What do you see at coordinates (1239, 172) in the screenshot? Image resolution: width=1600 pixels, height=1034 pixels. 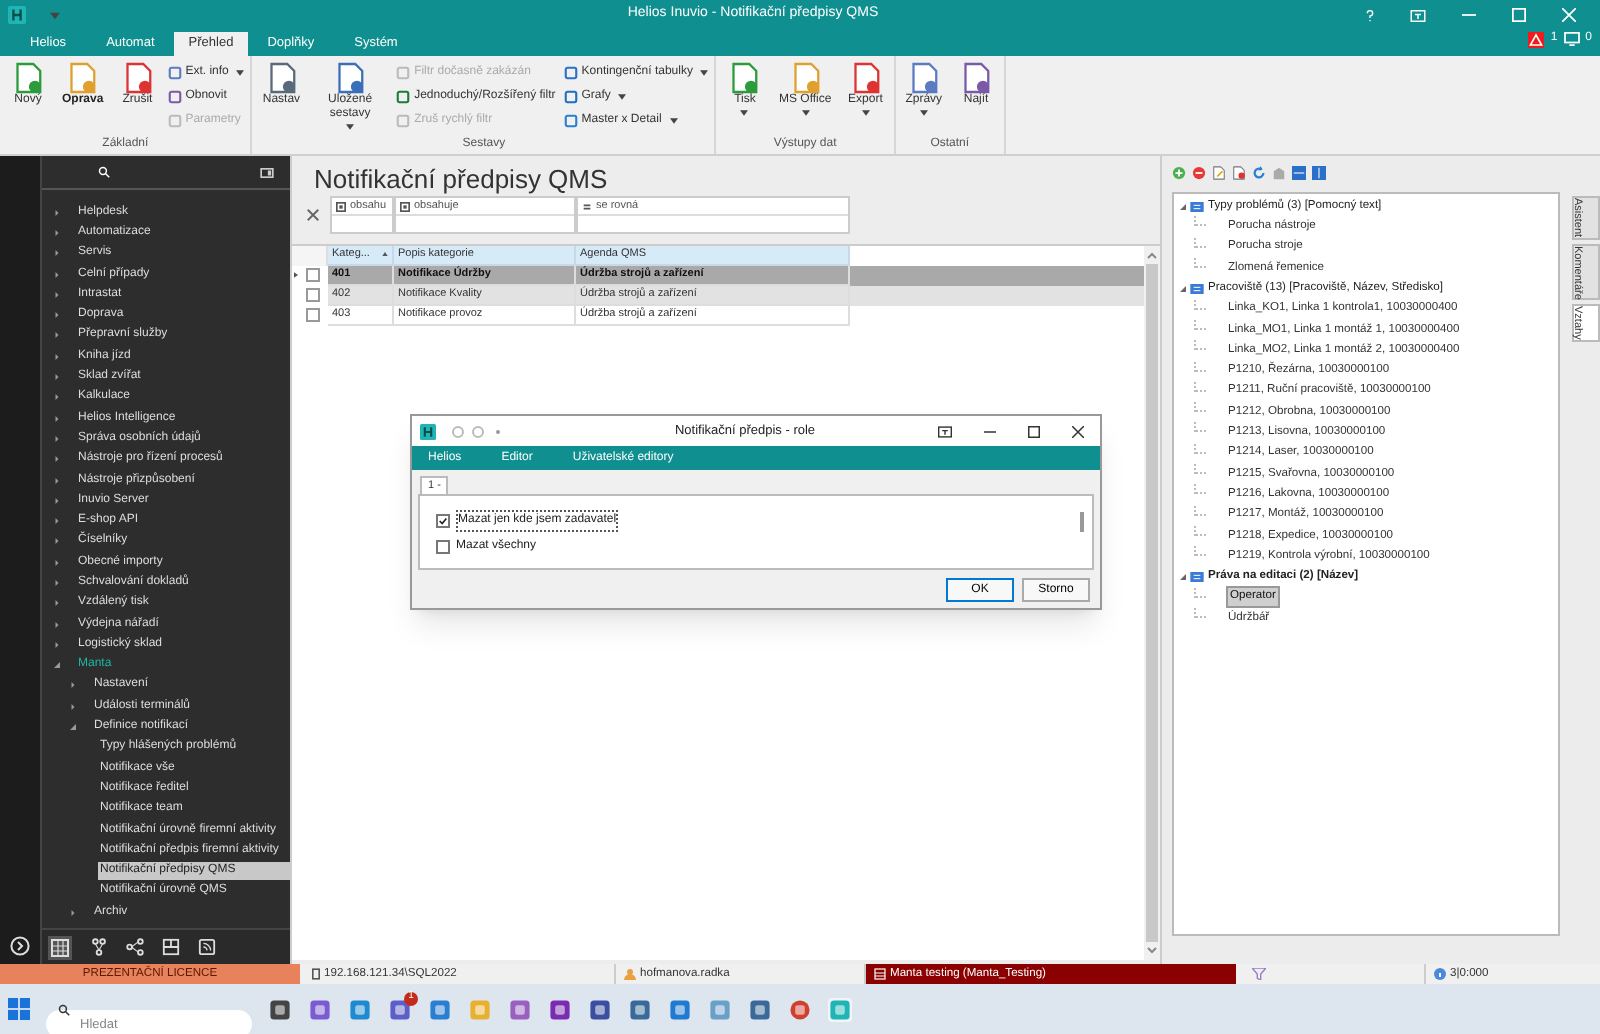 I see `delete-document-icon` at bounding box center [1239, 172].